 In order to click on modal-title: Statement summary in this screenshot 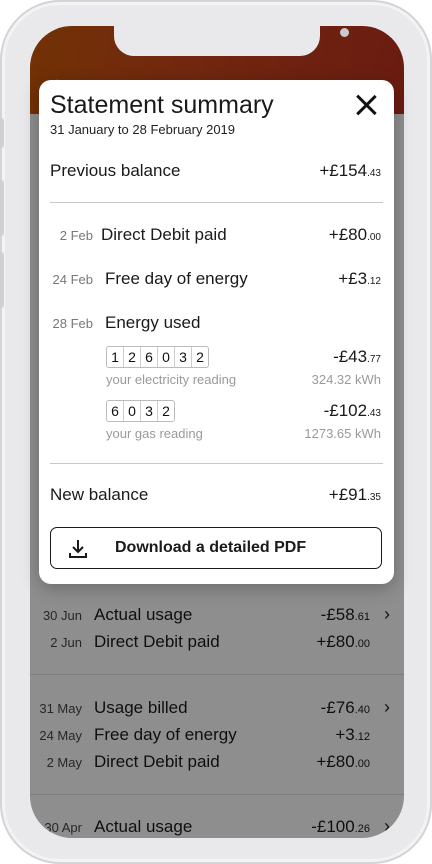, I will do `click(162, 105)`.